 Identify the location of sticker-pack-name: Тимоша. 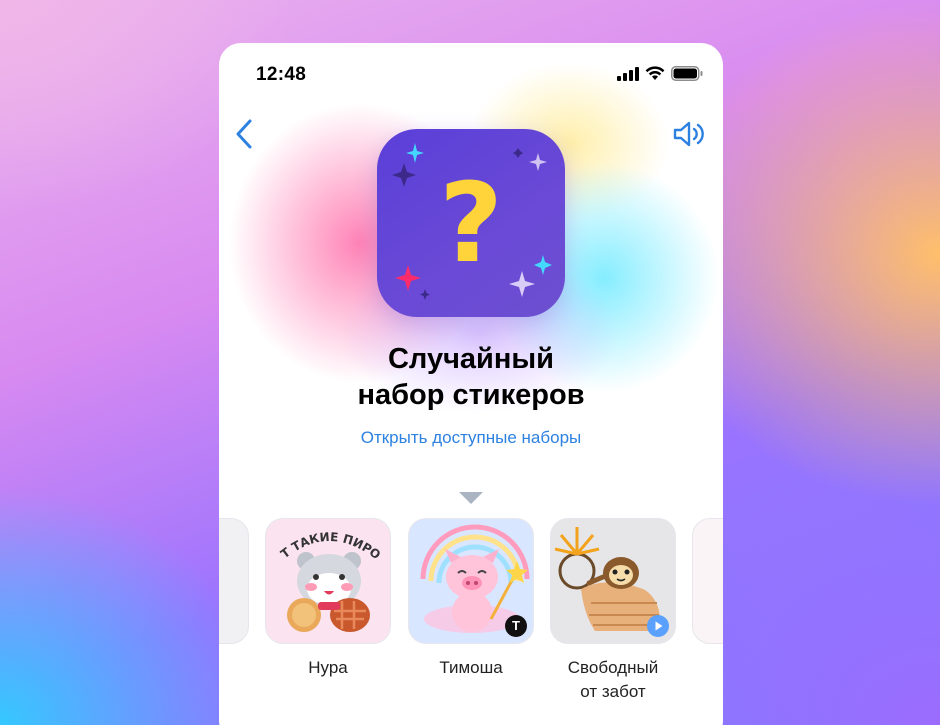
(471, 667).